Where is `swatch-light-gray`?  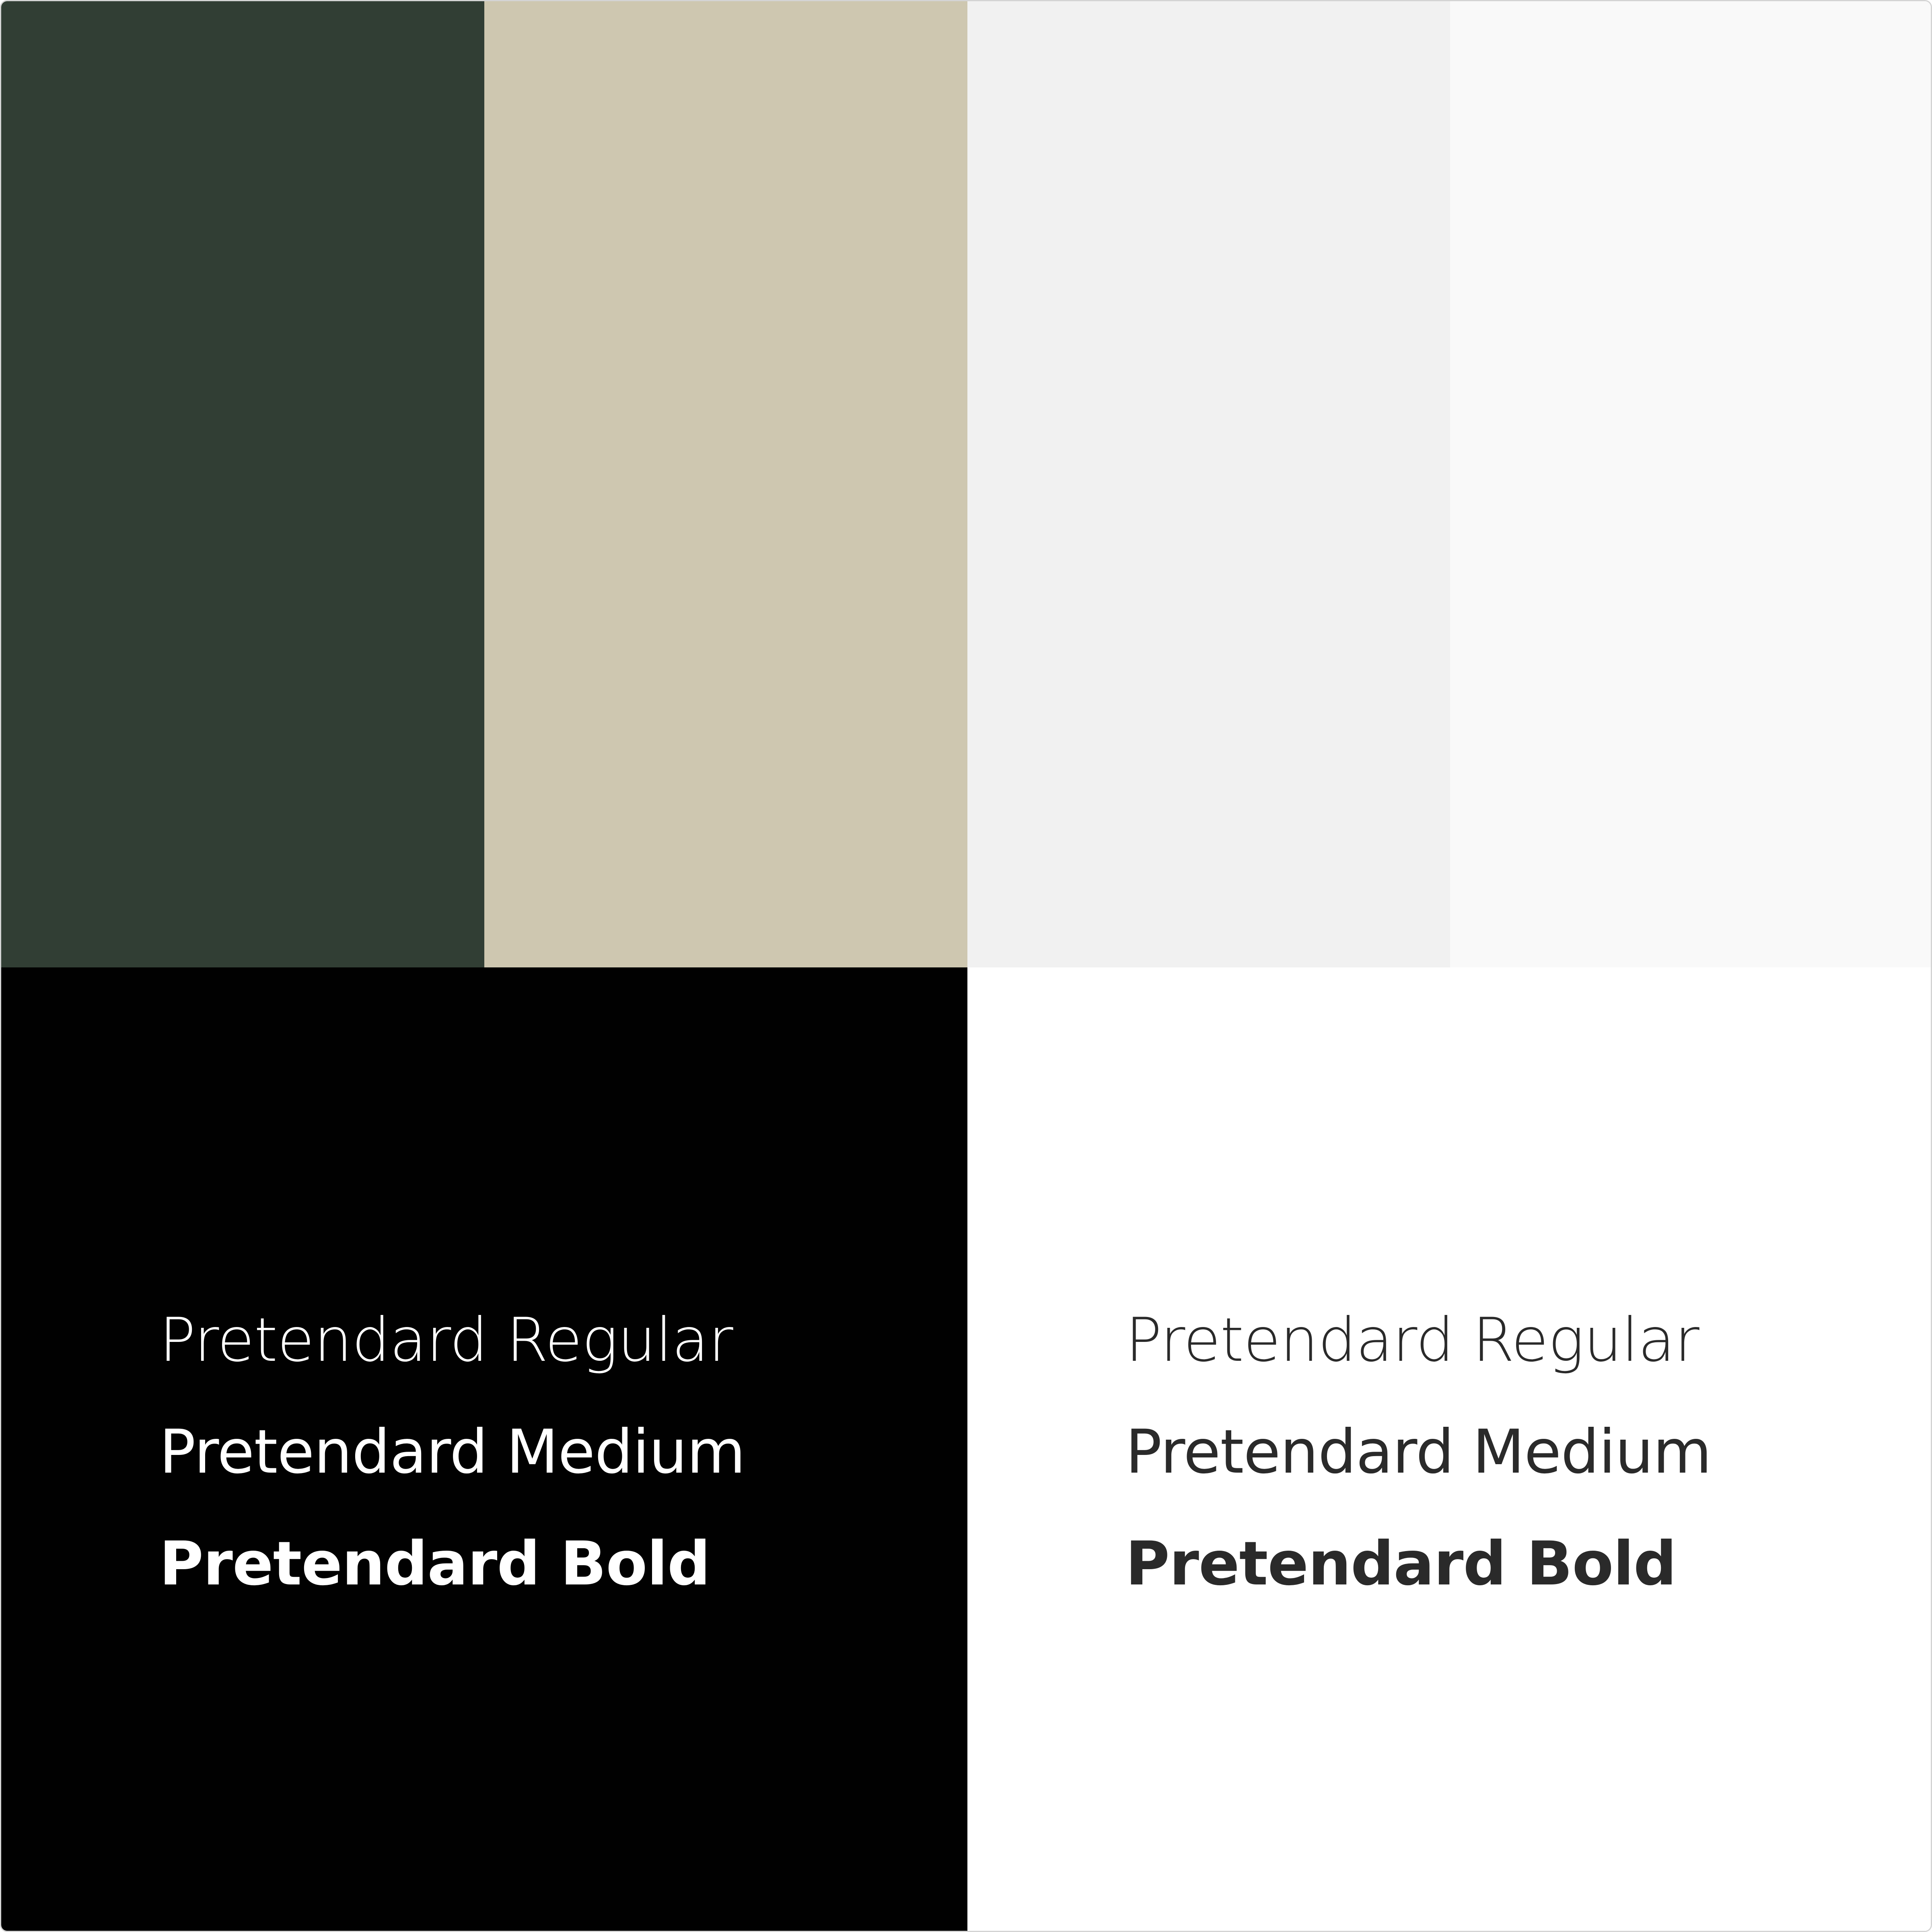
swatch-light-gray is located at coordinates (1209, 484).